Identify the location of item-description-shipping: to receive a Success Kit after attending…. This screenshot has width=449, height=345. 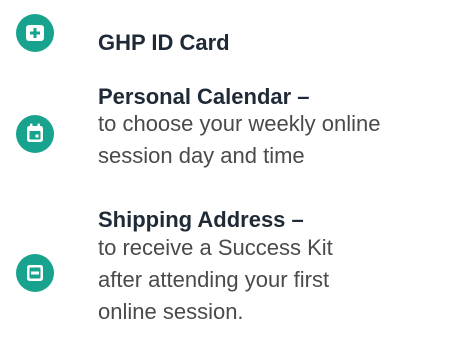
(215, 280).